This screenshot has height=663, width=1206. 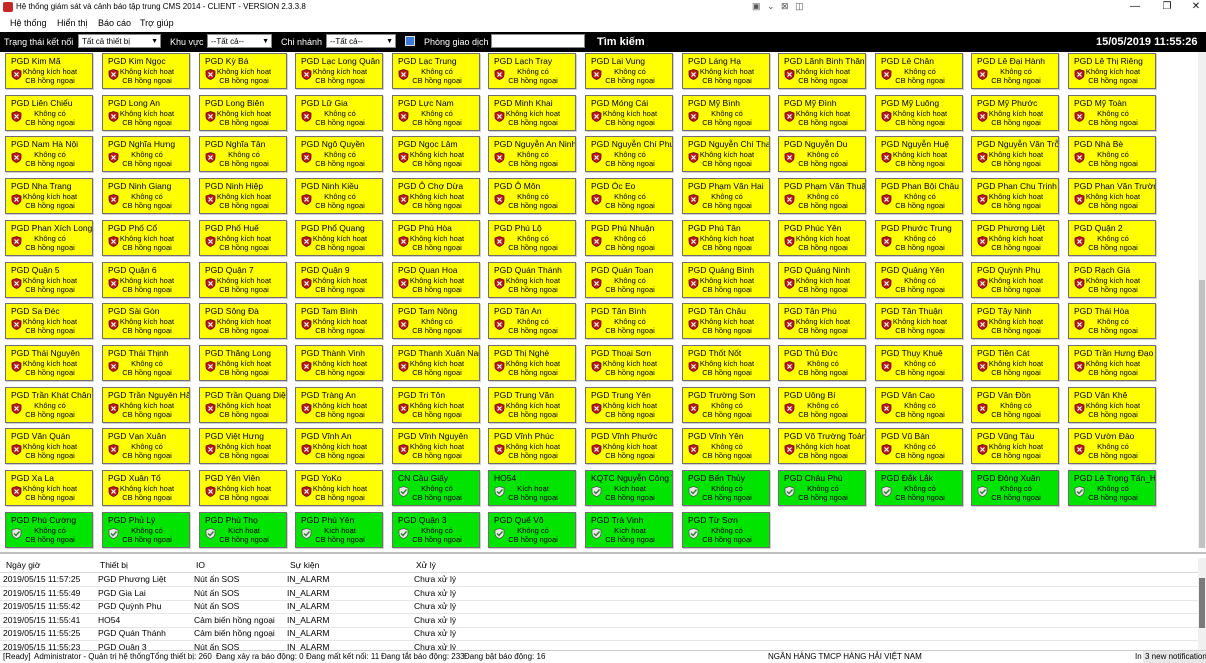 What do you see at coordinates (726, 529) in the screenshot?
I see `device-tile: PGD Từ Sơn Không có CB hồng ngoại` at bounding box center [726, 529].